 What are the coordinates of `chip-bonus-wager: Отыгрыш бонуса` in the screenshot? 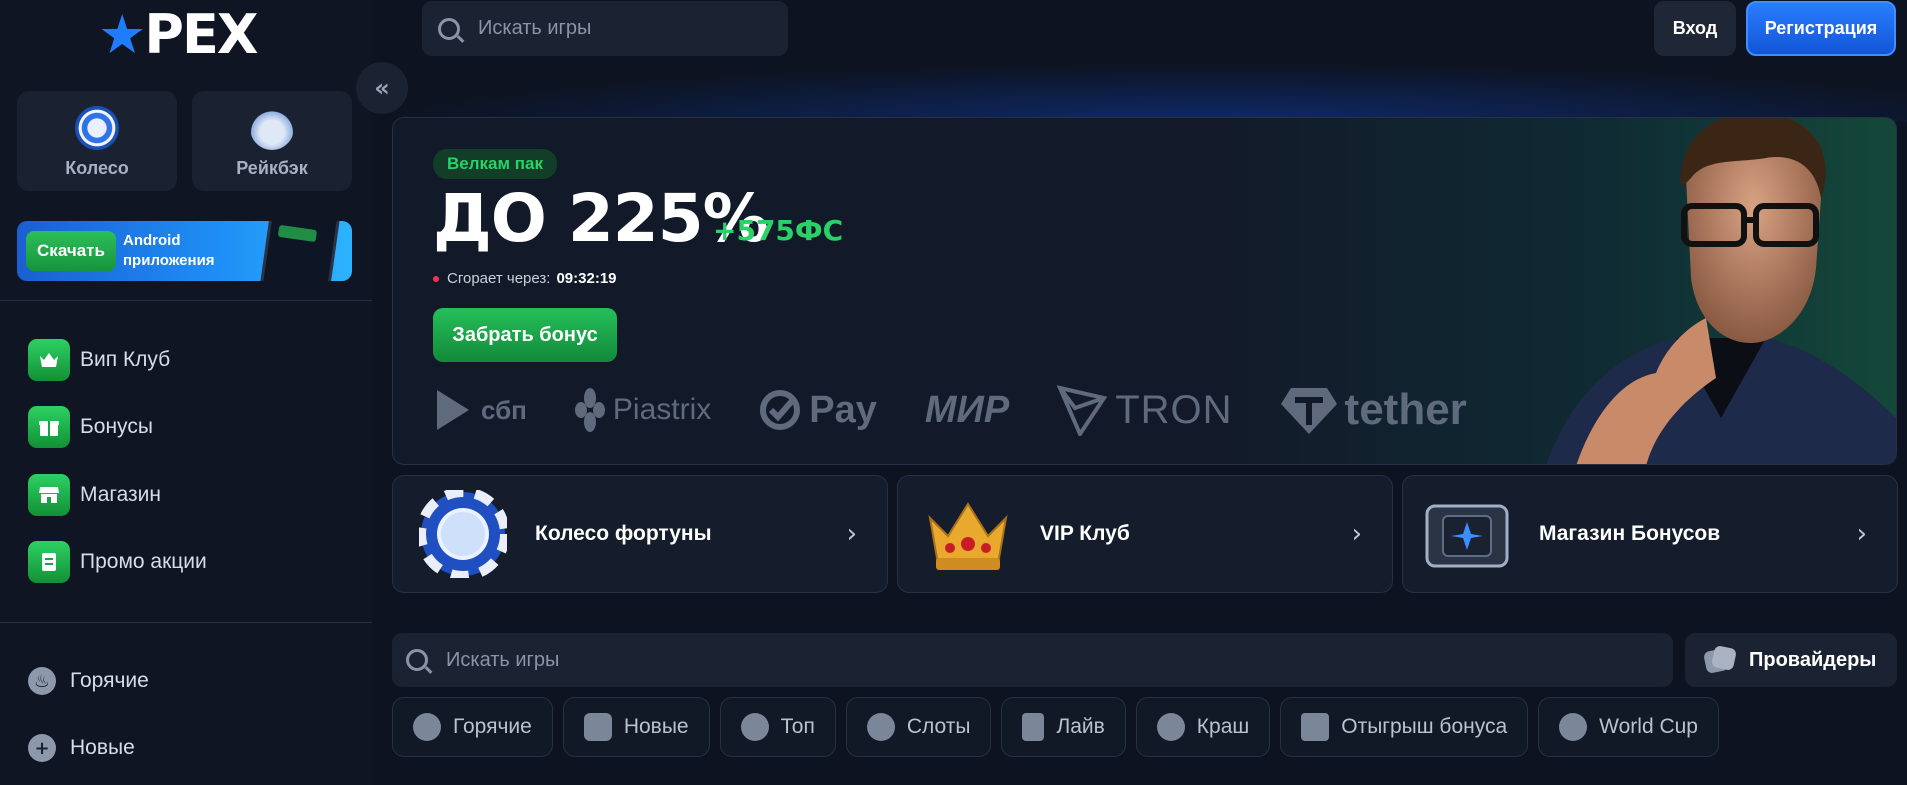 It's located at (1404, 727).